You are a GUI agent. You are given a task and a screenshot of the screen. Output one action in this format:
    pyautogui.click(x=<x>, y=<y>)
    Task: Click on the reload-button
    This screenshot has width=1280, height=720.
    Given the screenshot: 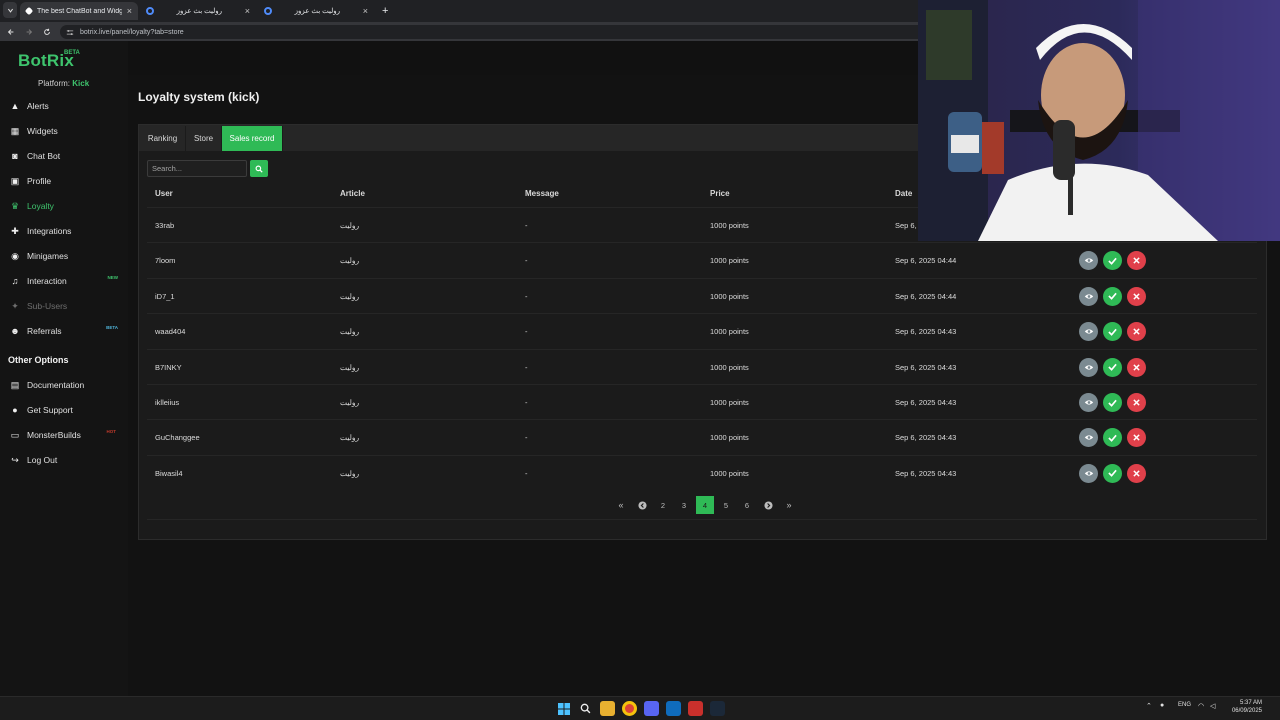 What is the action you would take?
    pyautogui.click(x=47, y=31)
    